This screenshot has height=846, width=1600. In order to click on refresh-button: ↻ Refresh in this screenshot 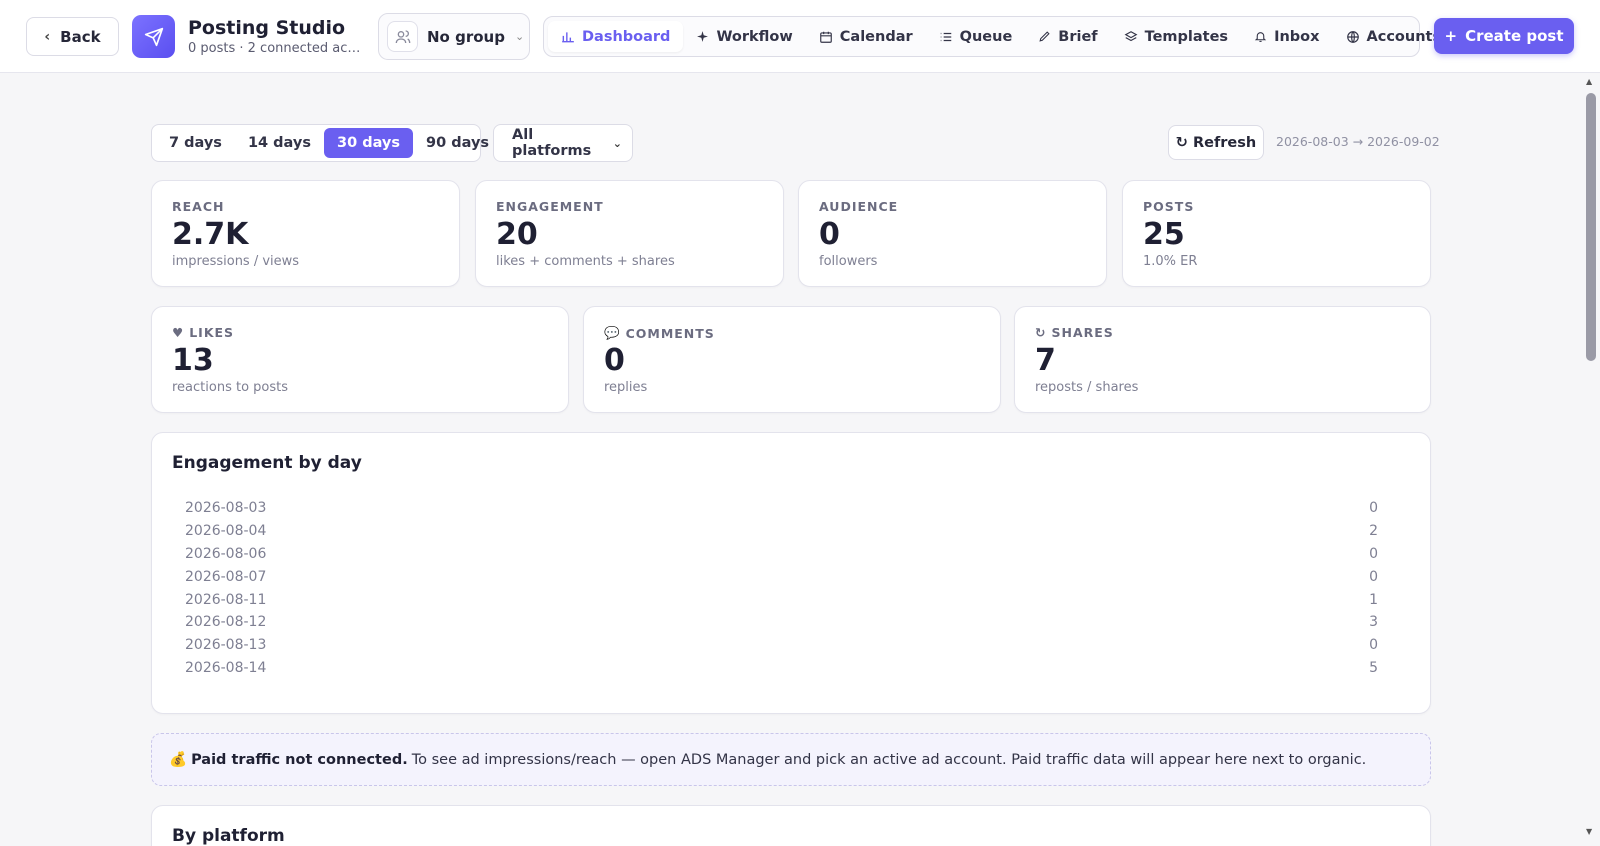, I will do `click(1216, 142)`.